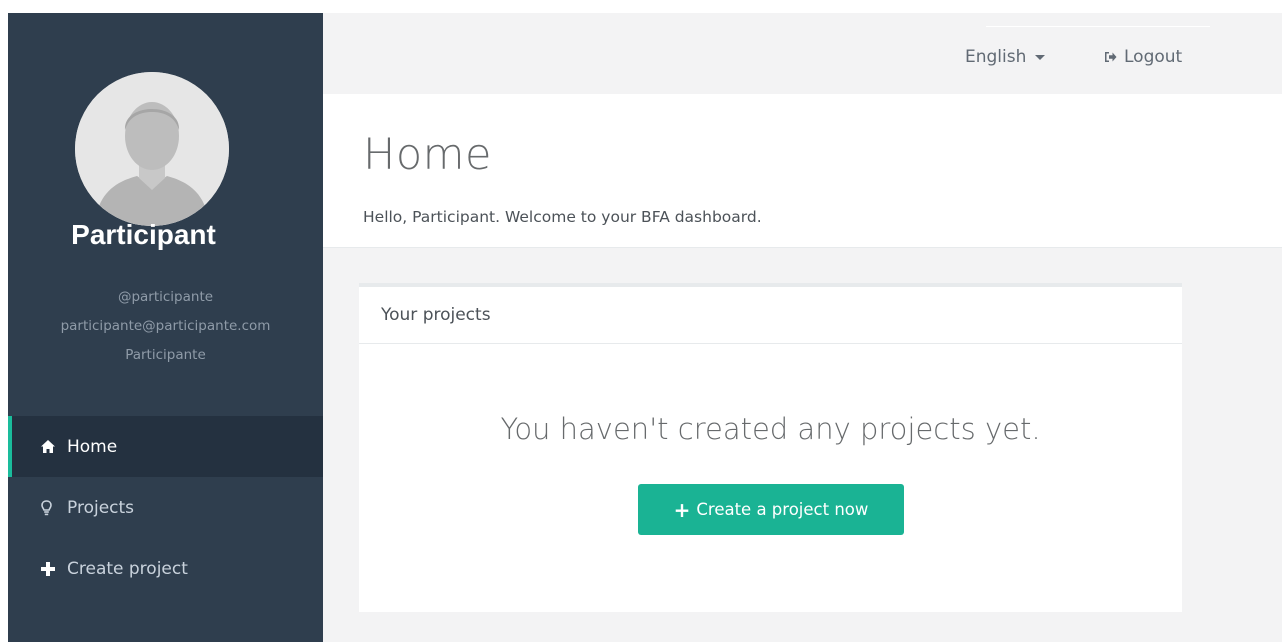 Image resolution: width=1282 pixels, height=642 pixels. I want to click on sign-out-icon, so click(1110, 57).